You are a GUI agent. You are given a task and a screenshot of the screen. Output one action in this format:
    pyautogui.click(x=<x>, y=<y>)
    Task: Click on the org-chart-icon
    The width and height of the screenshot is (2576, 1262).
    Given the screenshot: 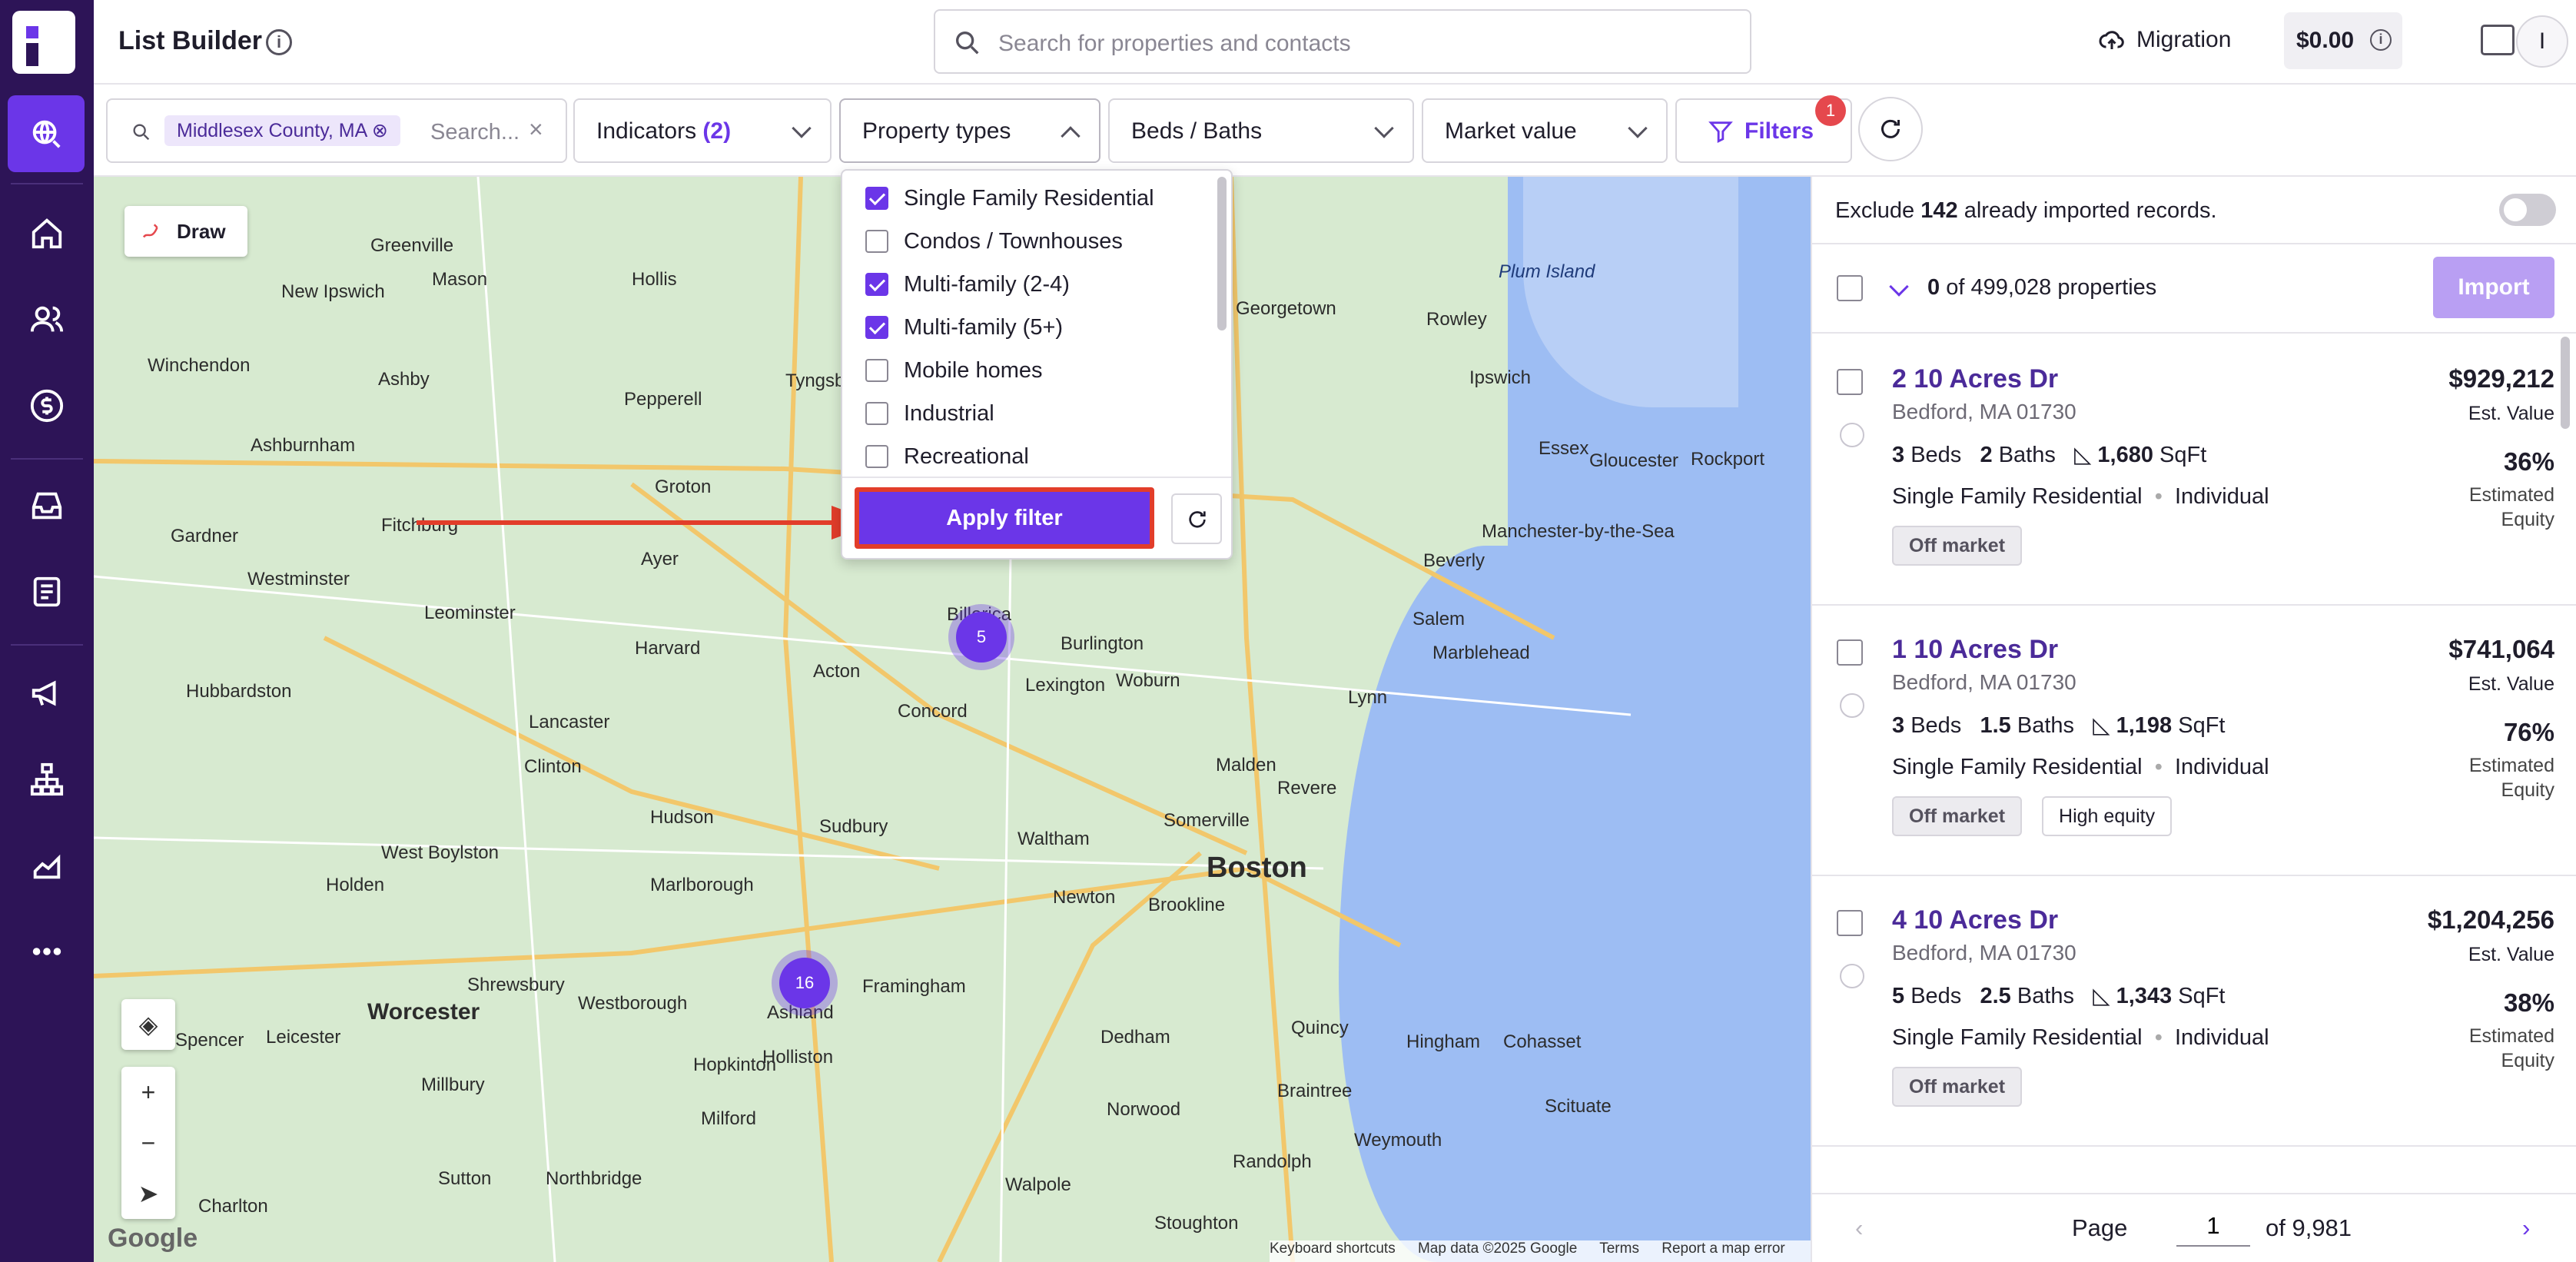 What is the action you would take?
    pyautogui.click(x=47, y=780)
    